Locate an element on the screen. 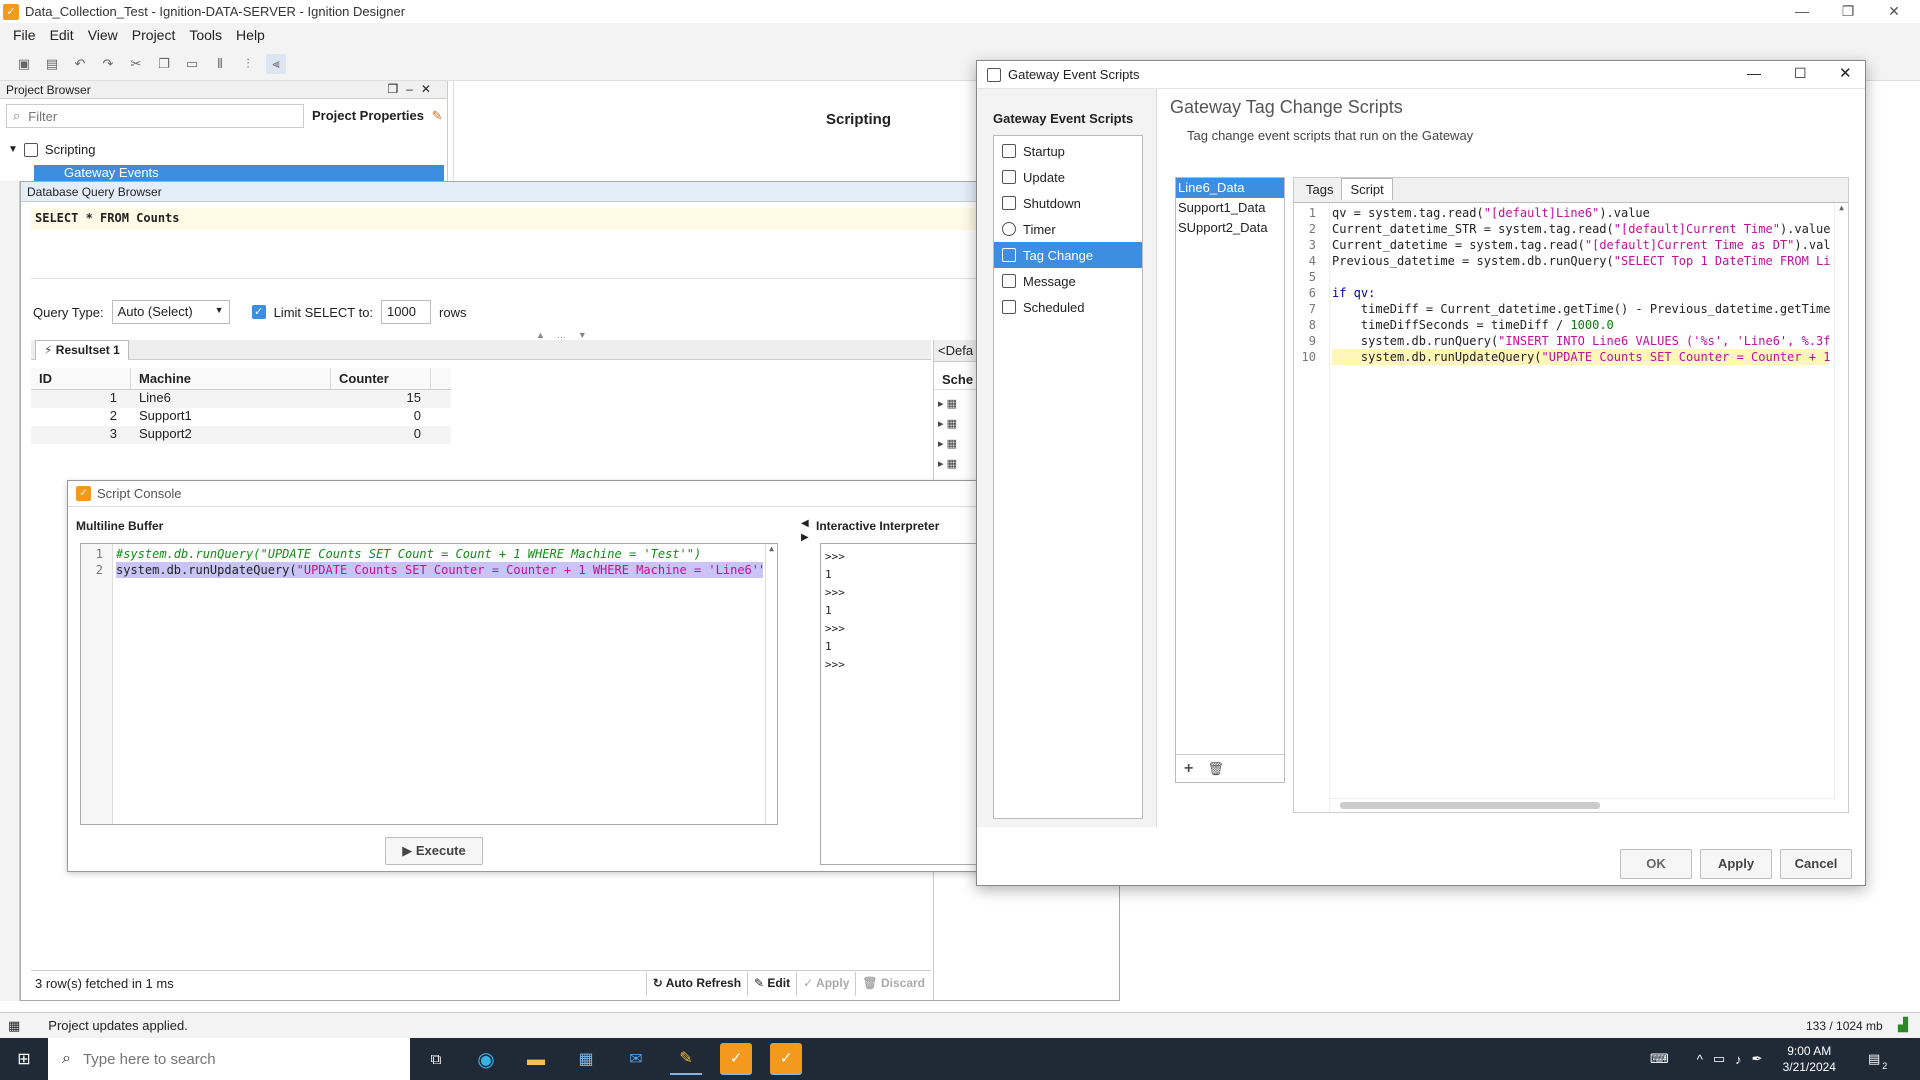 The width and height of the screenshot is (1920, 1080). table-row: 3 Support2 0 is located at coordinates (241, 435).